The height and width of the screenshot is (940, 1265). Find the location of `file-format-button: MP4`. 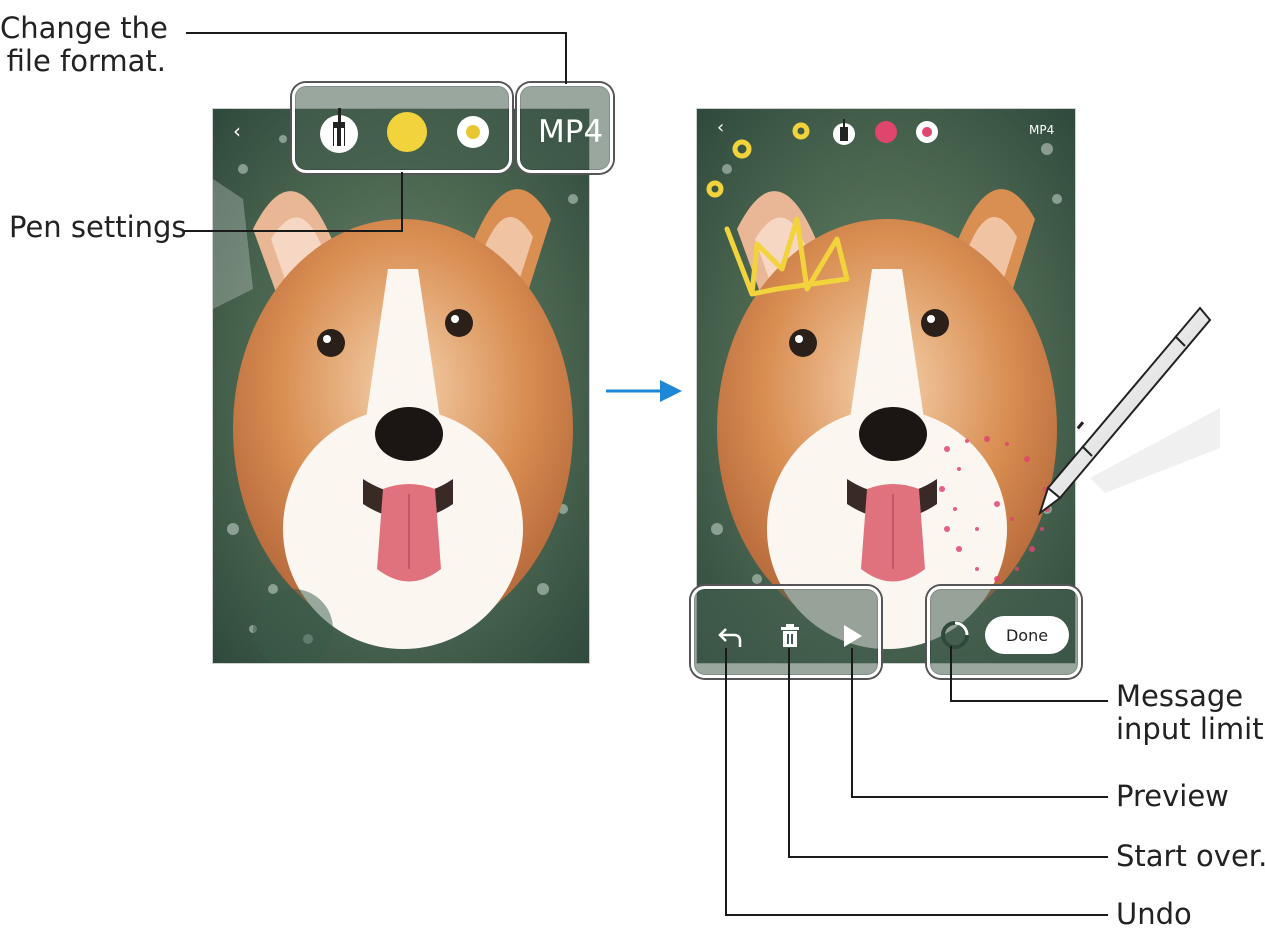

file-format-button: MP4 is located at coordinates (565, 128).